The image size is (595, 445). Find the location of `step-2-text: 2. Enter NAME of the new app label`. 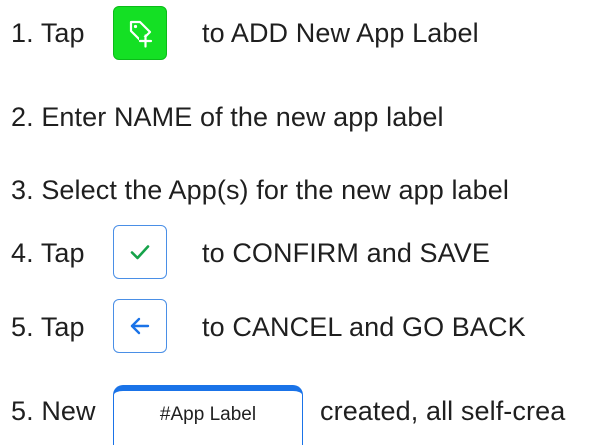

step-2-text: 2. Enter NAME of the new app label is located at coordinates (227, 117).